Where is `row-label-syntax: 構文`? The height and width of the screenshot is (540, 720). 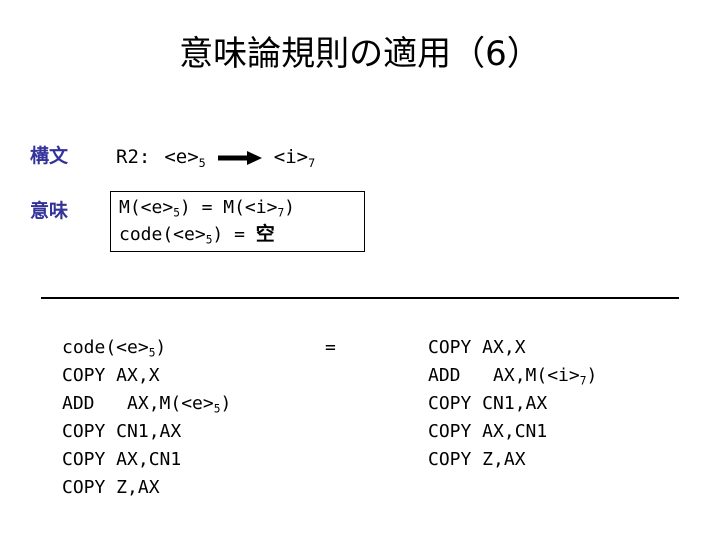 row-label-syntax: 構文 is located at coordinates (49, 156).